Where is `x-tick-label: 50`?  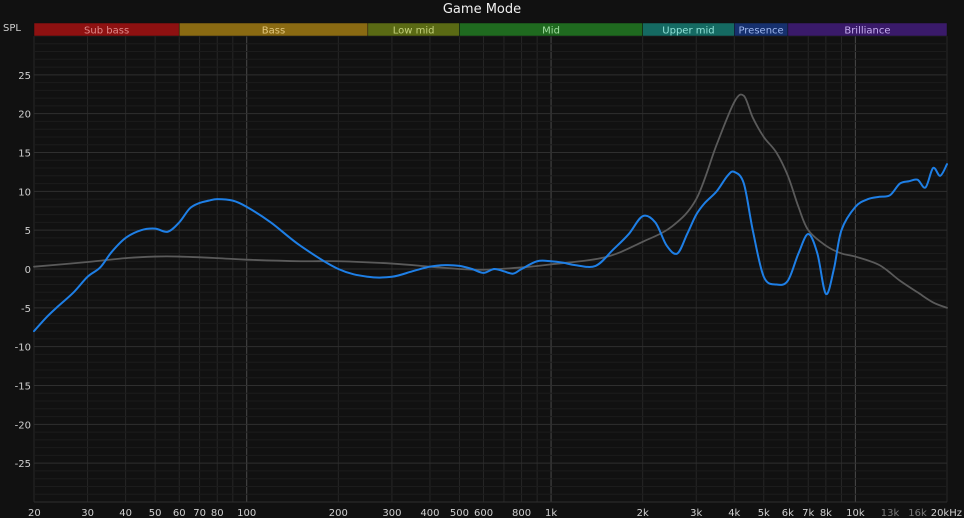
x-tick-label: 50 is located at coordinates (155, 513).